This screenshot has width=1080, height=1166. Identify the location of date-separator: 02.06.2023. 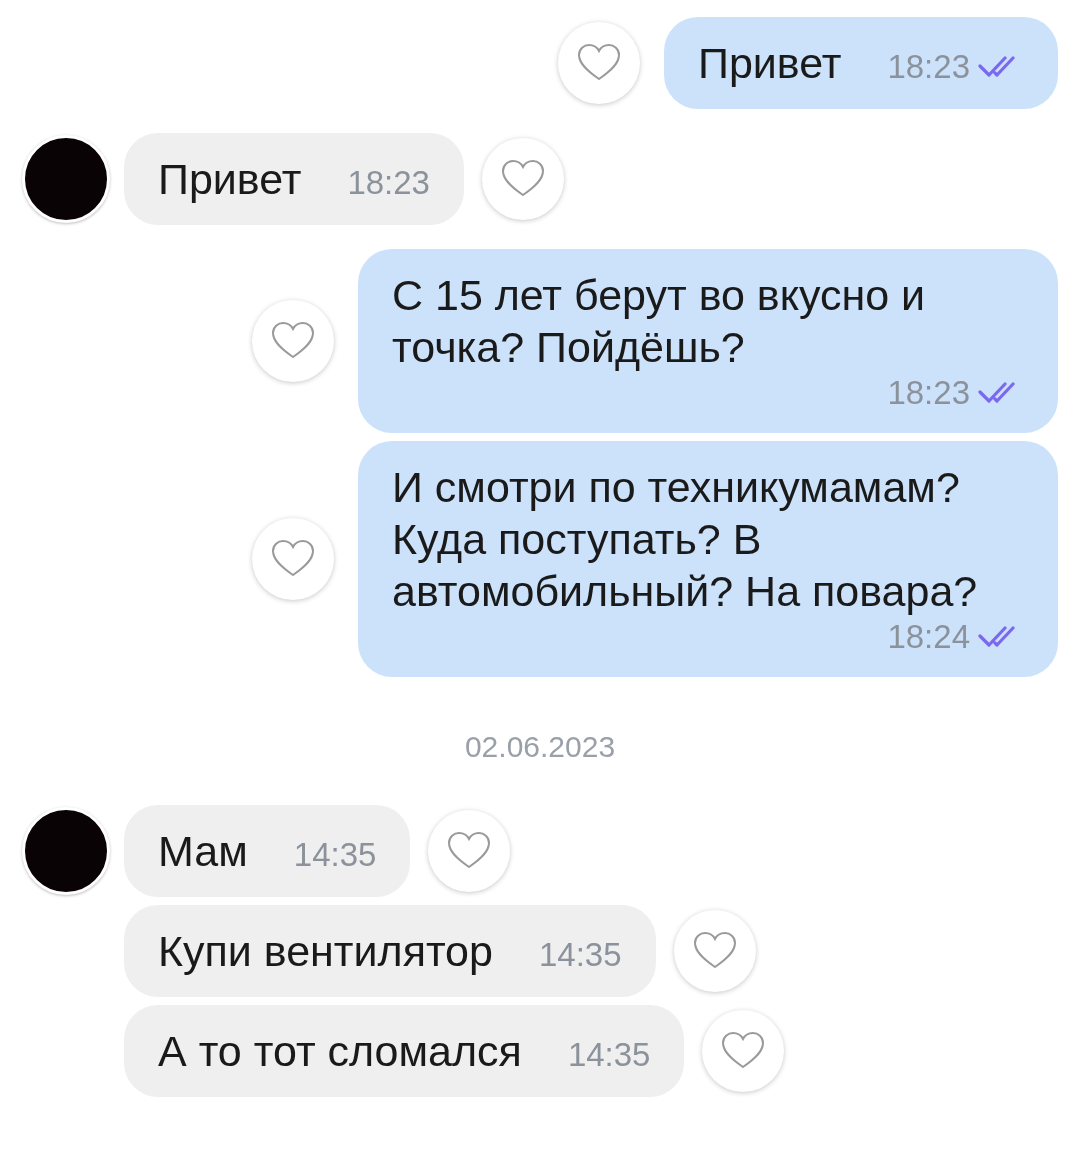
(540, 747).